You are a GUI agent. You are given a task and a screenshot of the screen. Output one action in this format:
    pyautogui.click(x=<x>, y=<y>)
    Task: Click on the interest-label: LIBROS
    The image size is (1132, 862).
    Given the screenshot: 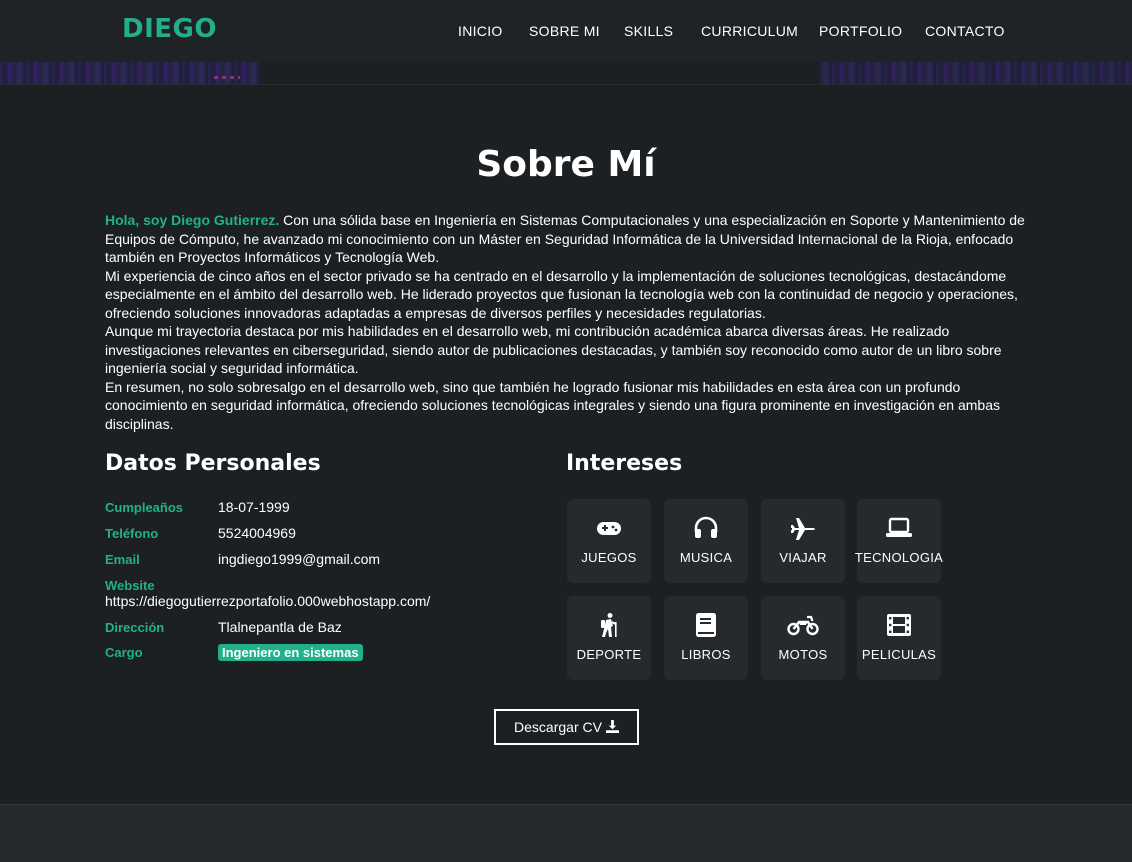 What is the action you would take?
    pyautogui.click(x=706, y=654)
    